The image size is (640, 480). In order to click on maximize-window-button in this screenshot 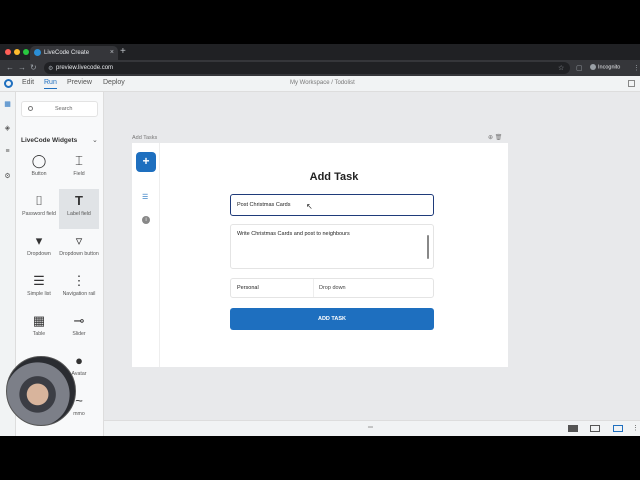, I will do `click(26, 52)`.